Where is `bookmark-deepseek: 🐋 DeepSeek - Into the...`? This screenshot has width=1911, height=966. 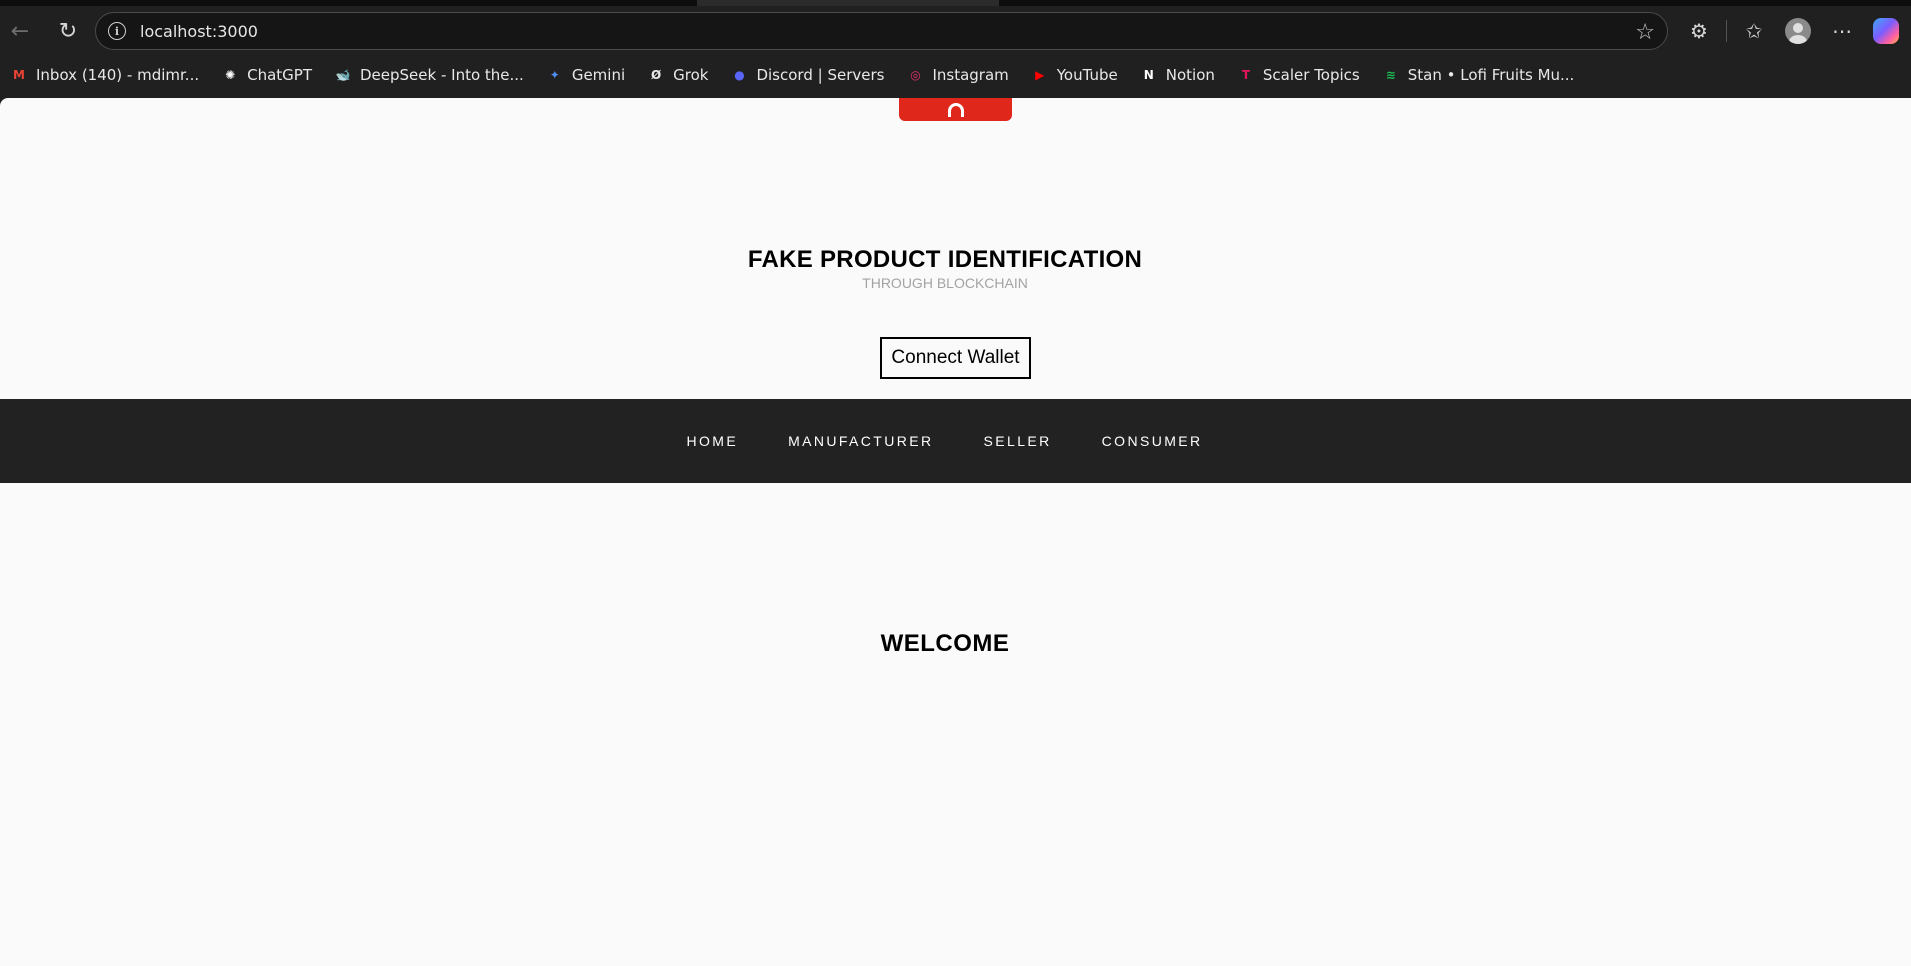 bookmark-deepseek: 🐋 DeepSeek - Into the... is located at coordinates (429, 75).